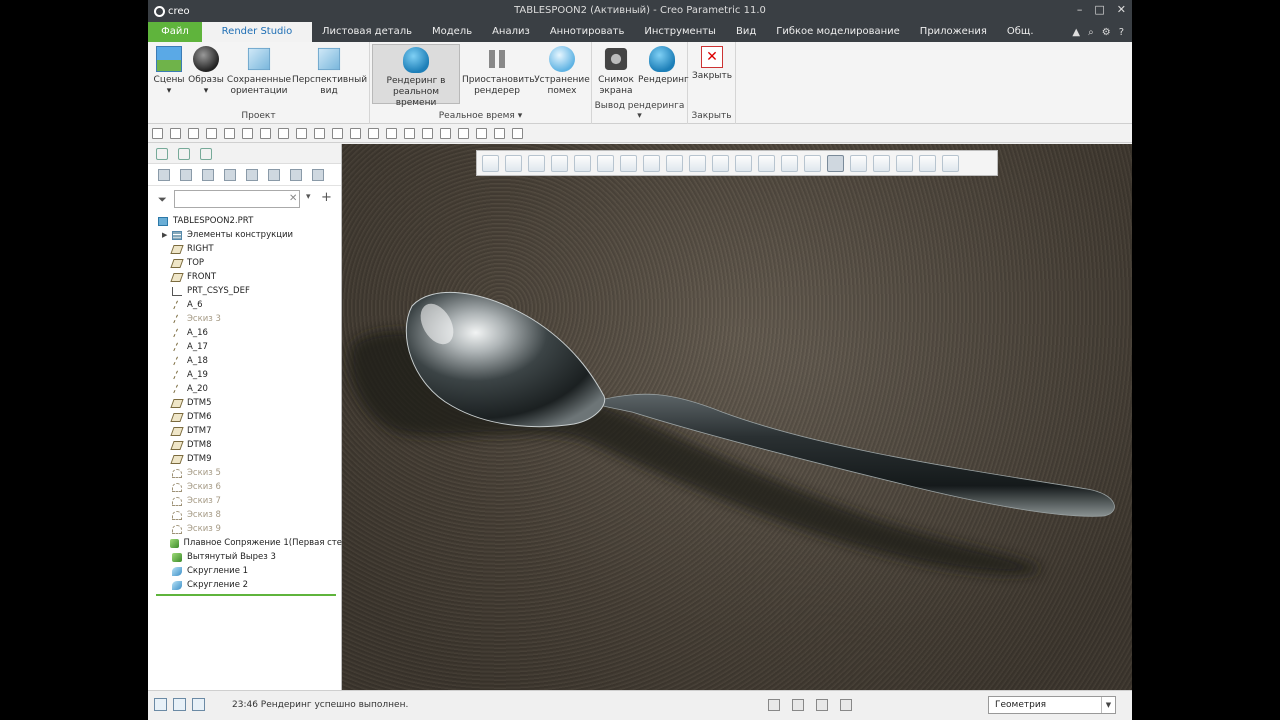 Image resolution: width=1280 pixels, height=720 pixels. Describe the element at coordinates (229, 133) in the screenshot. I see `undo-regen-icon` at that location.